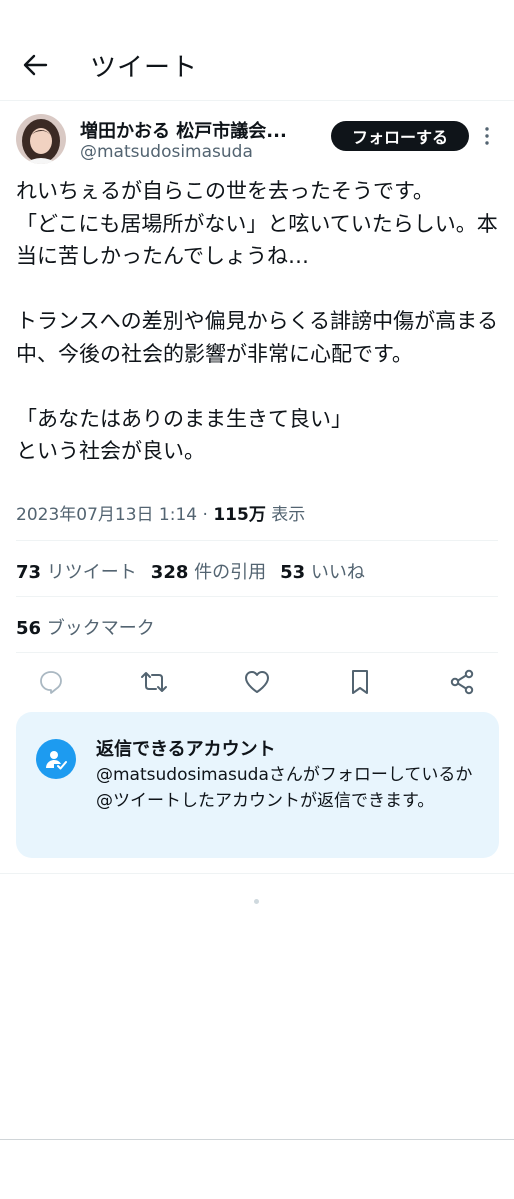 The width and height of the screenshot is (514, 1199). I want to click on share-icon, so click(462, 682).